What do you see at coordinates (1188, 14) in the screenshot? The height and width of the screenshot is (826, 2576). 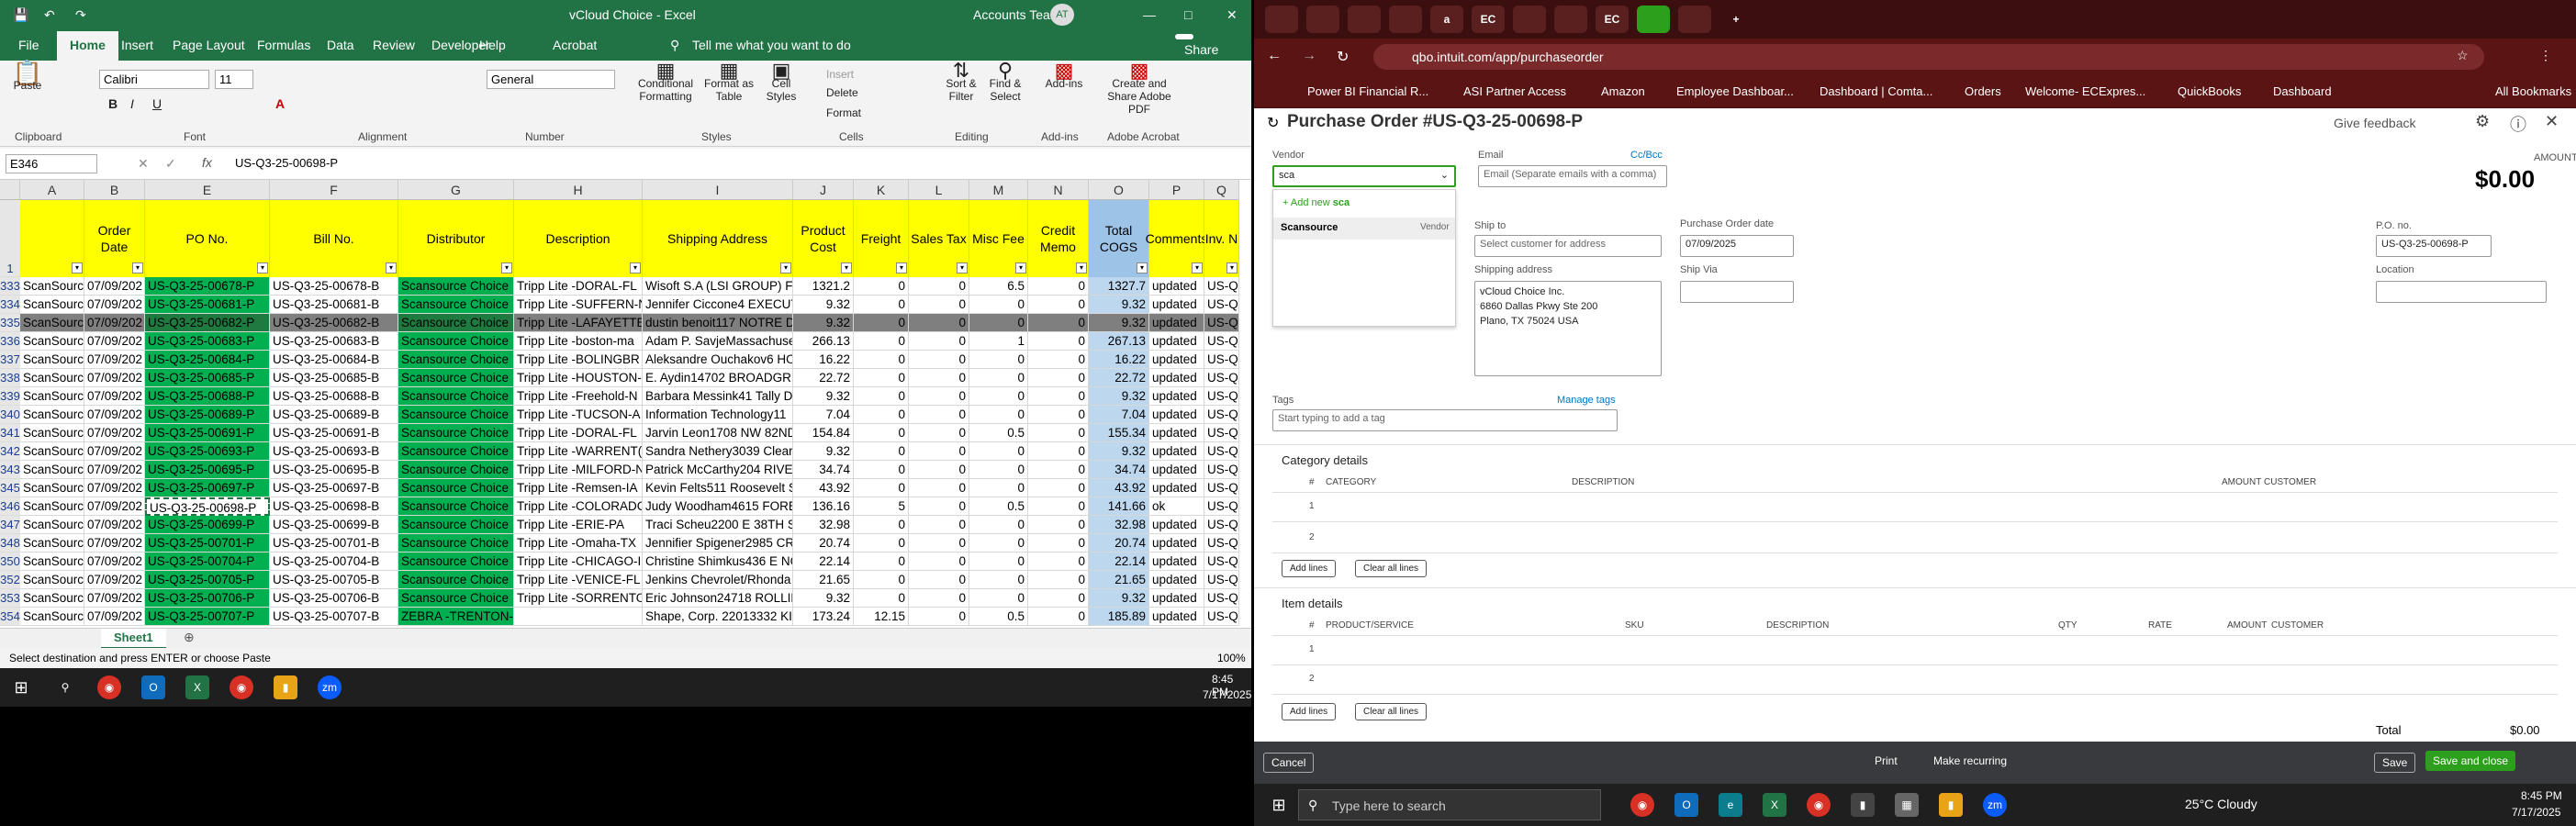 I see `restore-icon: □` at bounding box center [1188, 14].